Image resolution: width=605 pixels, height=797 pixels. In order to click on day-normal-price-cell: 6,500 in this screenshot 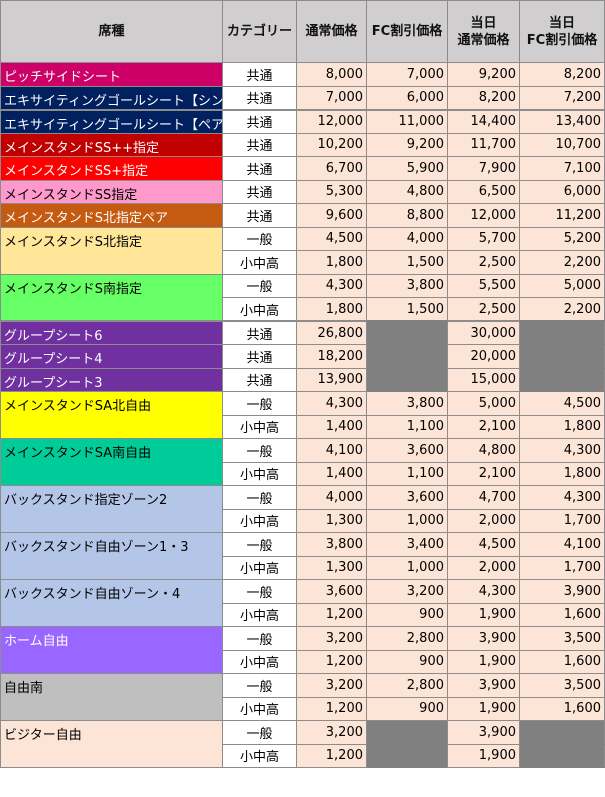, I will do `click(483, 191)`.